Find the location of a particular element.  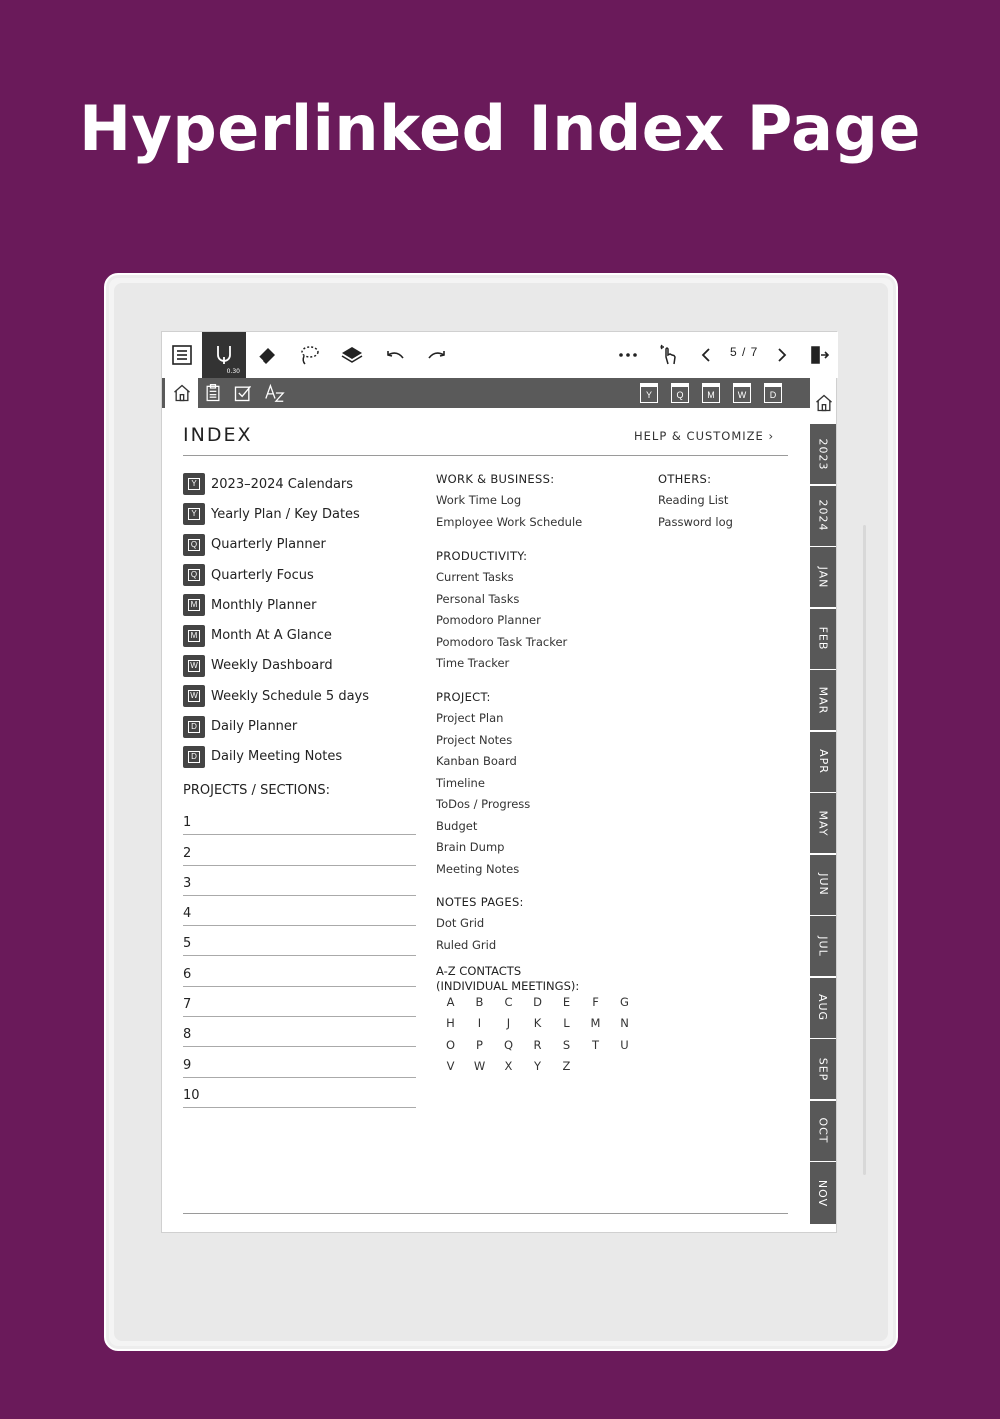

nav-monthly-button: M is located at coordinates (711, 393).